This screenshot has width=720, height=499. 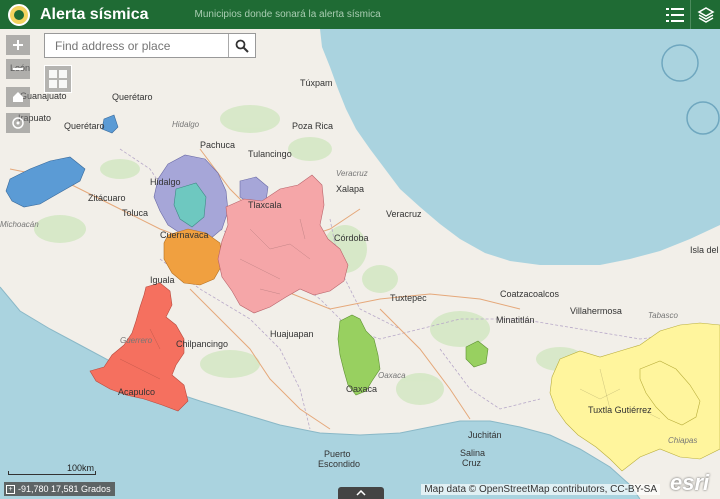 I want to click on search-icon, so click(x=242, y=46).